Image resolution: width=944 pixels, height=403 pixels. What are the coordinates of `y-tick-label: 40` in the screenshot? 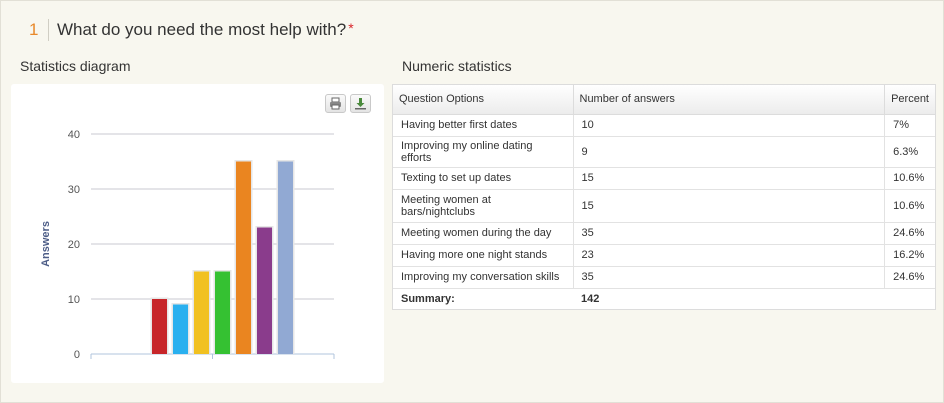 It's located at (74, 135).